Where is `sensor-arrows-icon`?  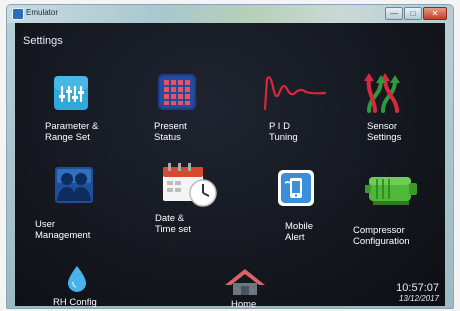 sensor-arrows-icon is located at coordinates (382, 93).